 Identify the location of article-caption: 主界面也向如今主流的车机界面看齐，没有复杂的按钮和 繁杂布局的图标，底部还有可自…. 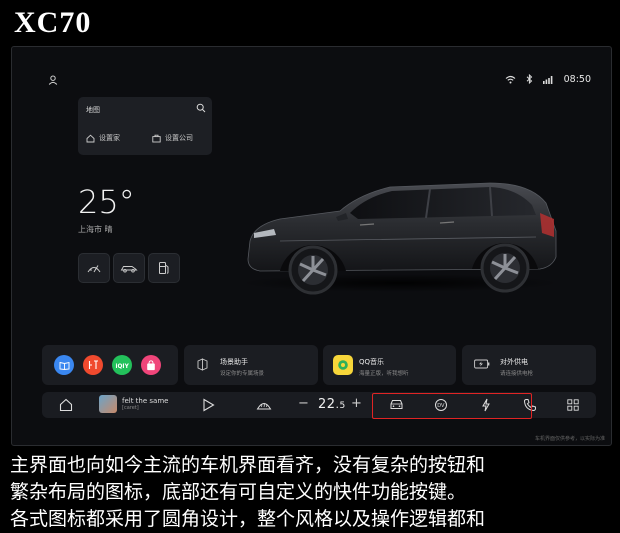
(310, 492).